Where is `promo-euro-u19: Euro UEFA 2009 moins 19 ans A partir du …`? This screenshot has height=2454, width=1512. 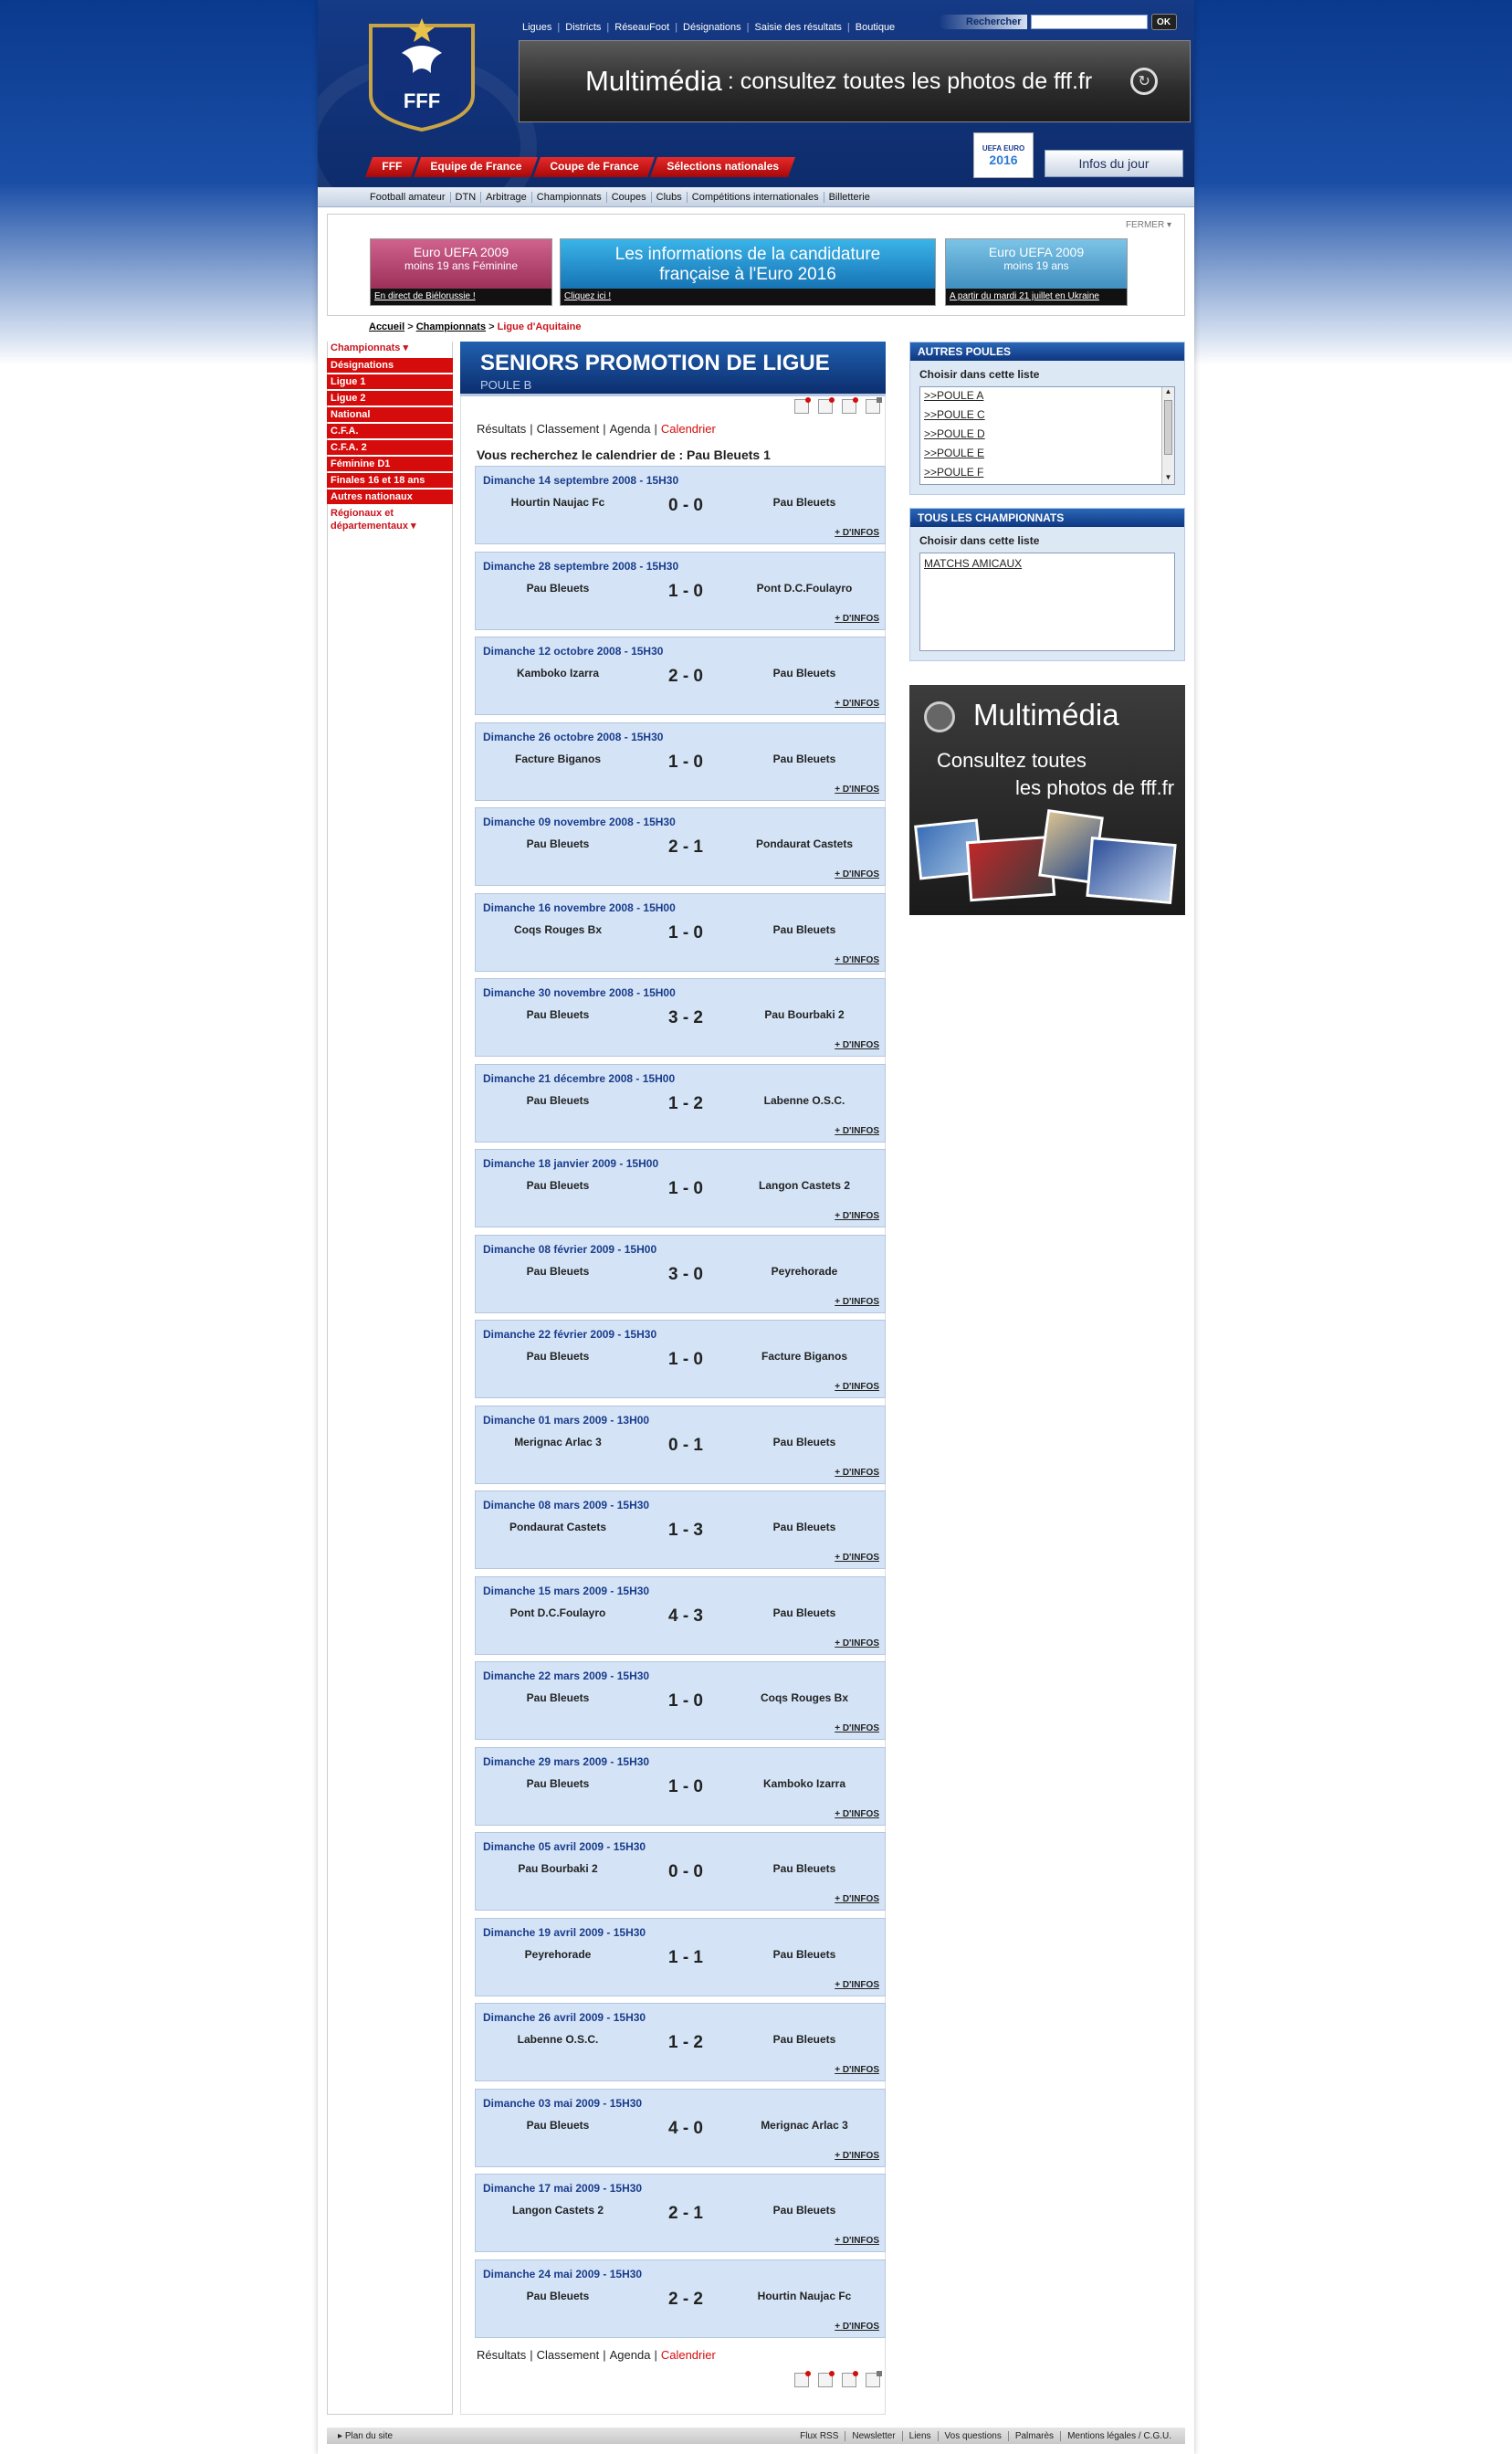
promo-euro-u19: Euro UEFA 2009 moins 19 ans A partir du … is located at coordinates (1036, 272).